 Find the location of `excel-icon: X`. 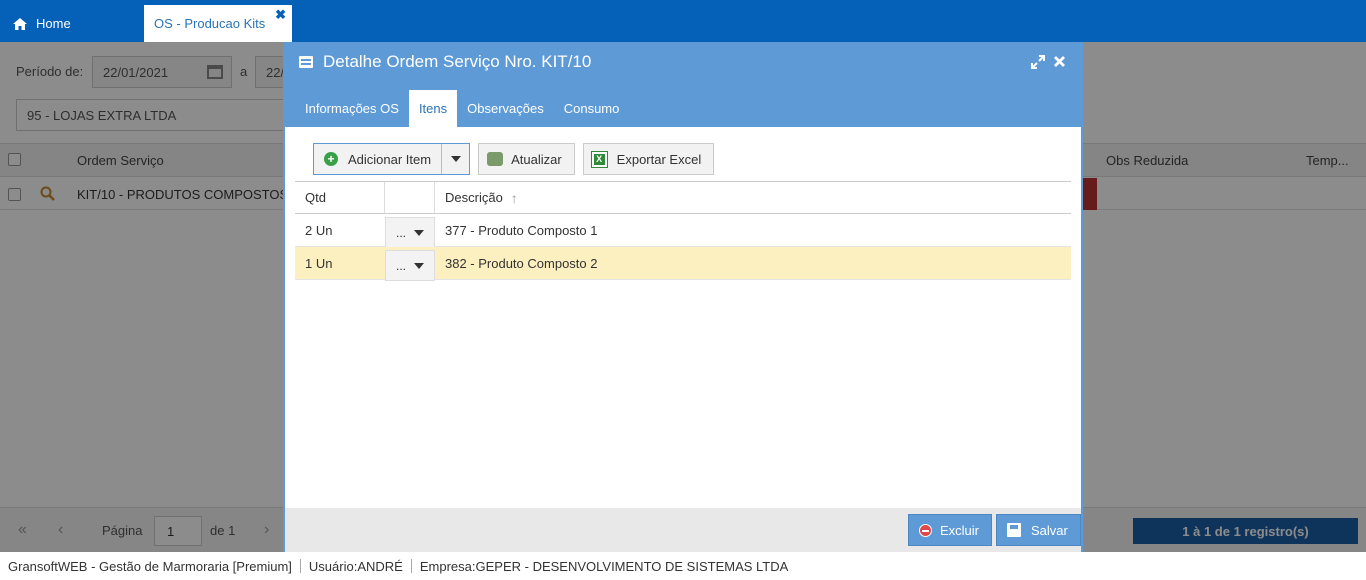

excel-icon: X is located at coordinates (599, 159).